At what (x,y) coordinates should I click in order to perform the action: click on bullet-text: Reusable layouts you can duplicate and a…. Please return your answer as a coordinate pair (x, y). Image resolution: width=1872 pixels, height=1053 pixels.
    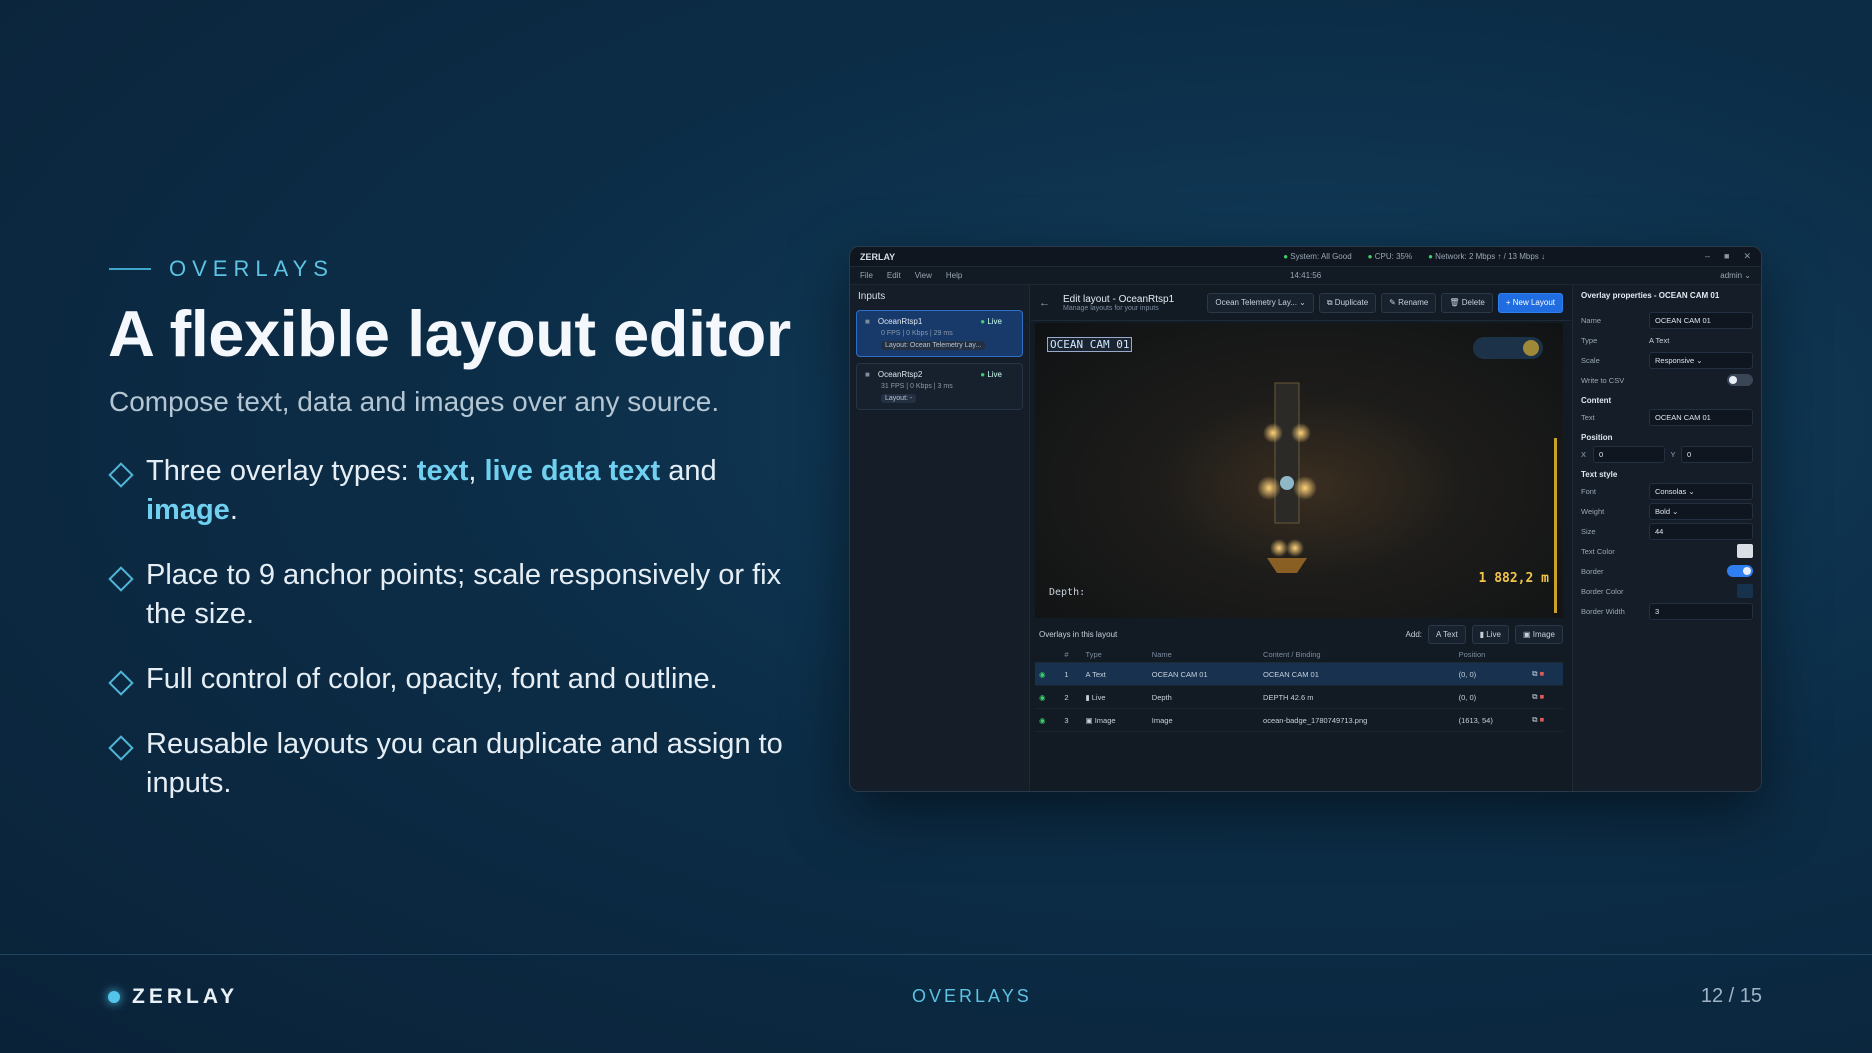
    Looking at the image, I should click on (464, 763).